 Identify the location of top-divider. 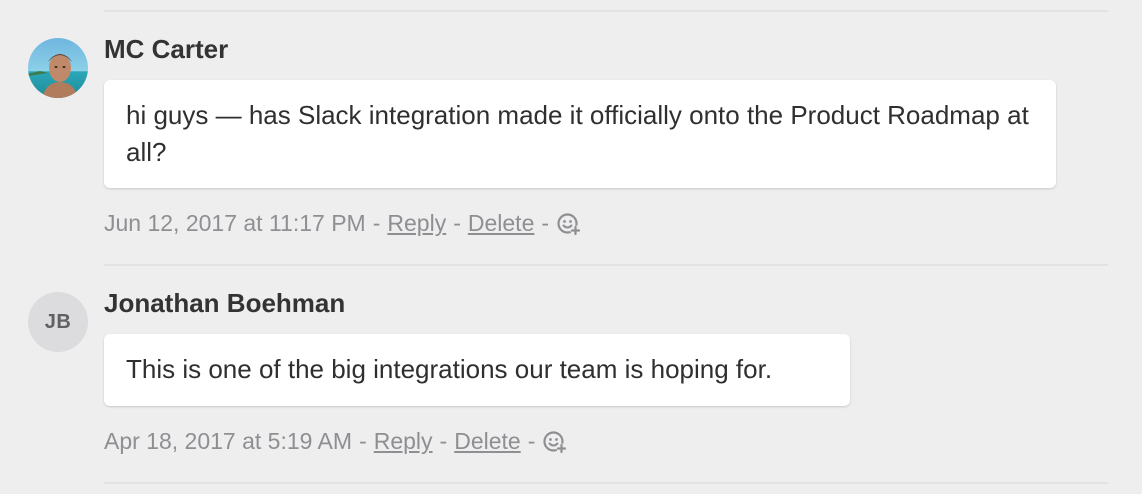
(606, 11).